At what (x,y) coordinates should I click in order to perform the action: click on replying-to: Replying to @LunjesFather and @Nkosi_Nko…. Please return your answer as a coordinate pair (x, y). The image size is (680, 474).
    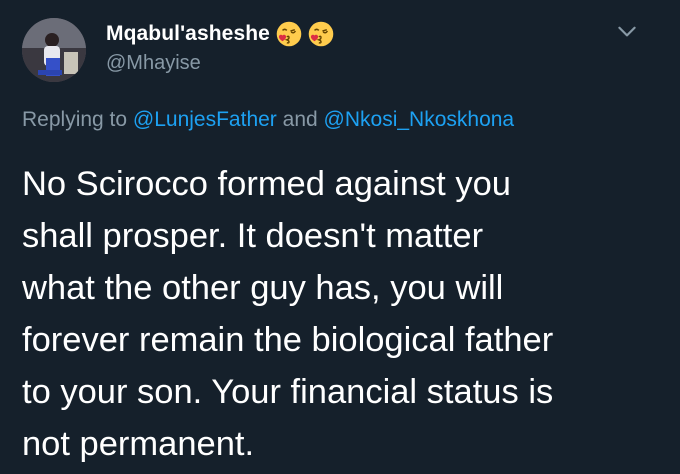
    Looking at the image, I should click on (268, 120).